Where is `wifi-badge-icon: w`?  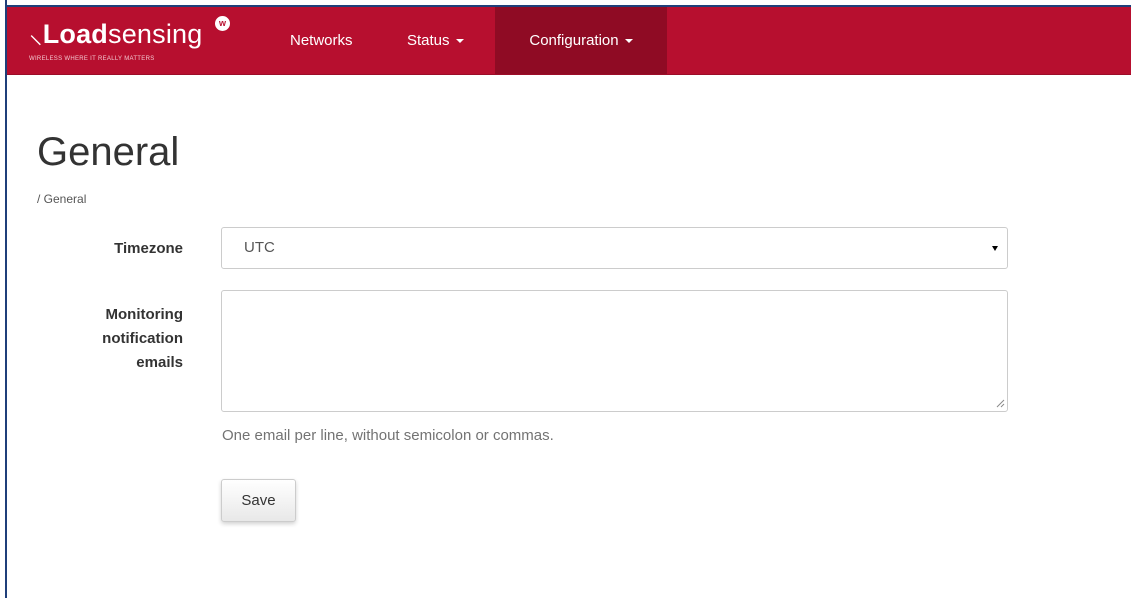
wifi-badge-icon: w is located at coordinates (222, 23).